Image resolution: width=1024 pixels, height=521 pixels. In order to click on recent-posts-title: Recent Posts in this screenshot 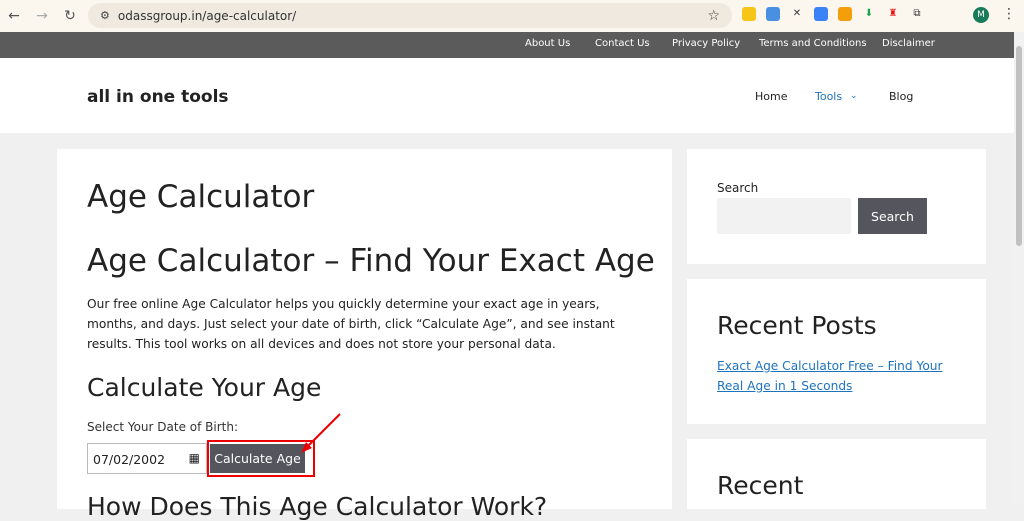, I will do `click(797, 325)`.